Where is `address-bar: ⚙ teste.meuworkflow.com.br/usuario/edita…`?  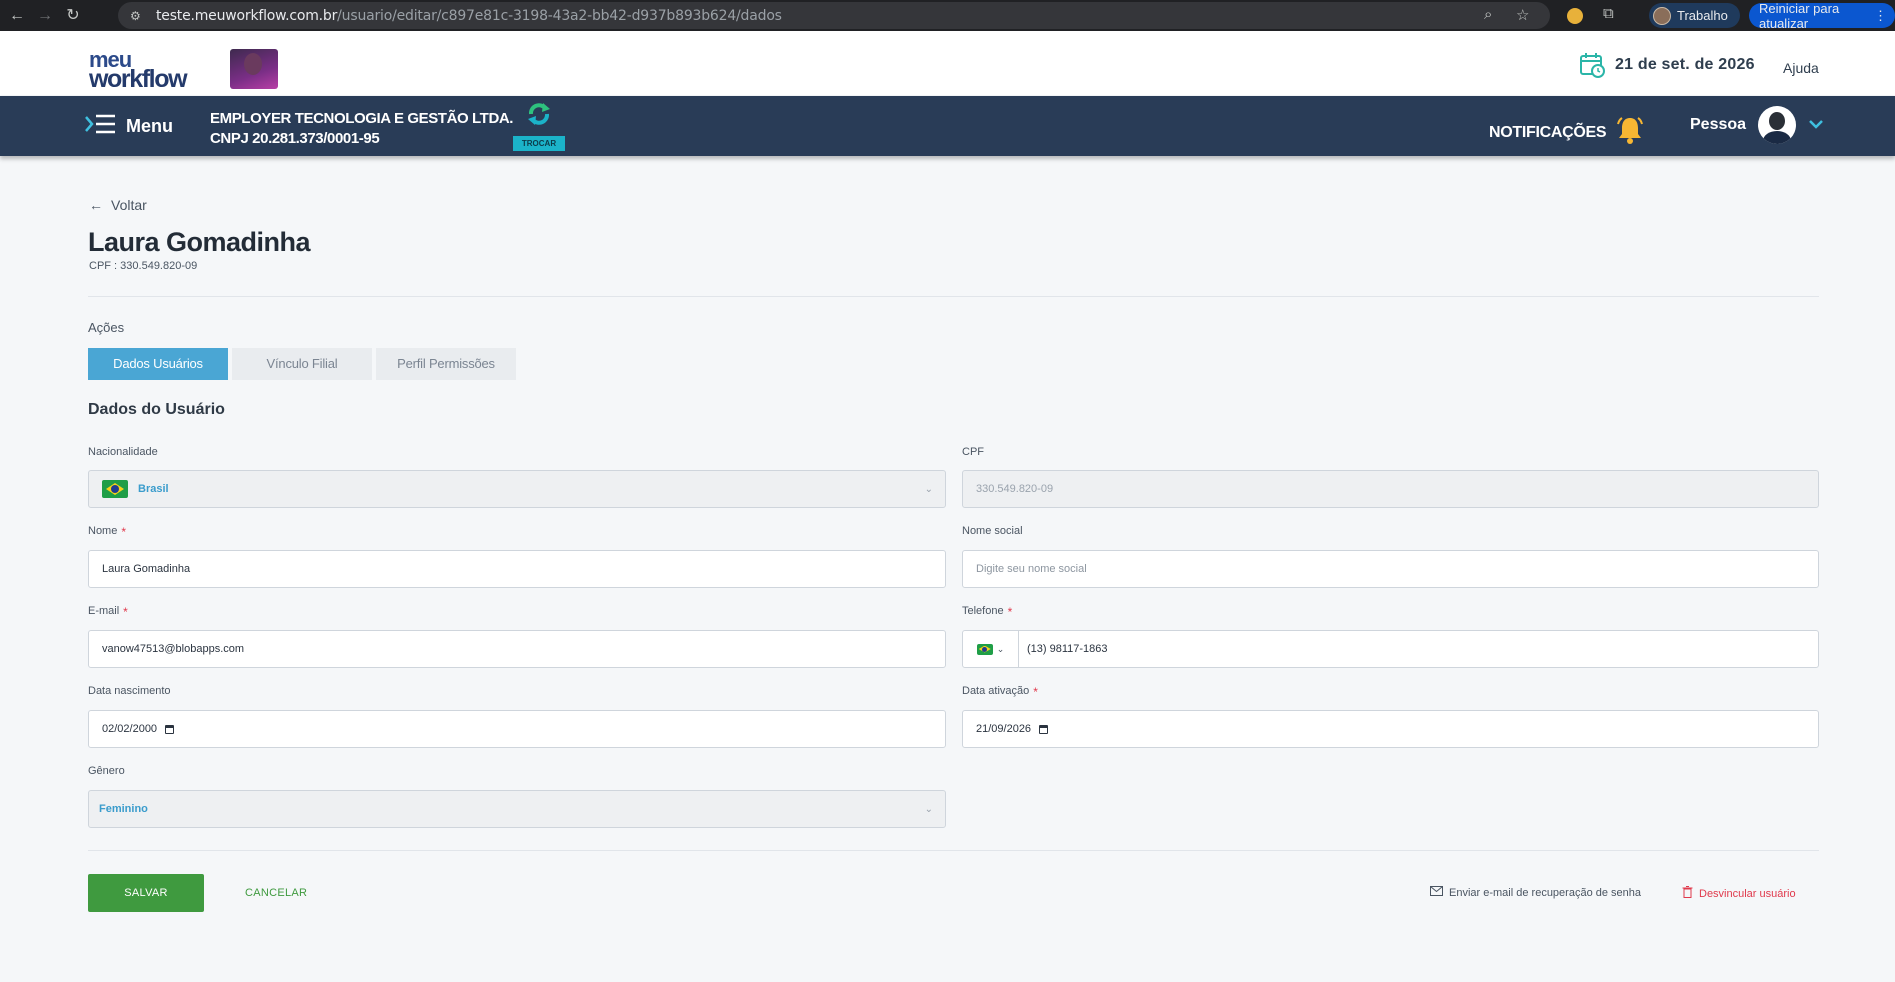
address-bar: ⚙ teste.meuworkflow.com.br/usuario/edita… is located at coordinates (834, 15).